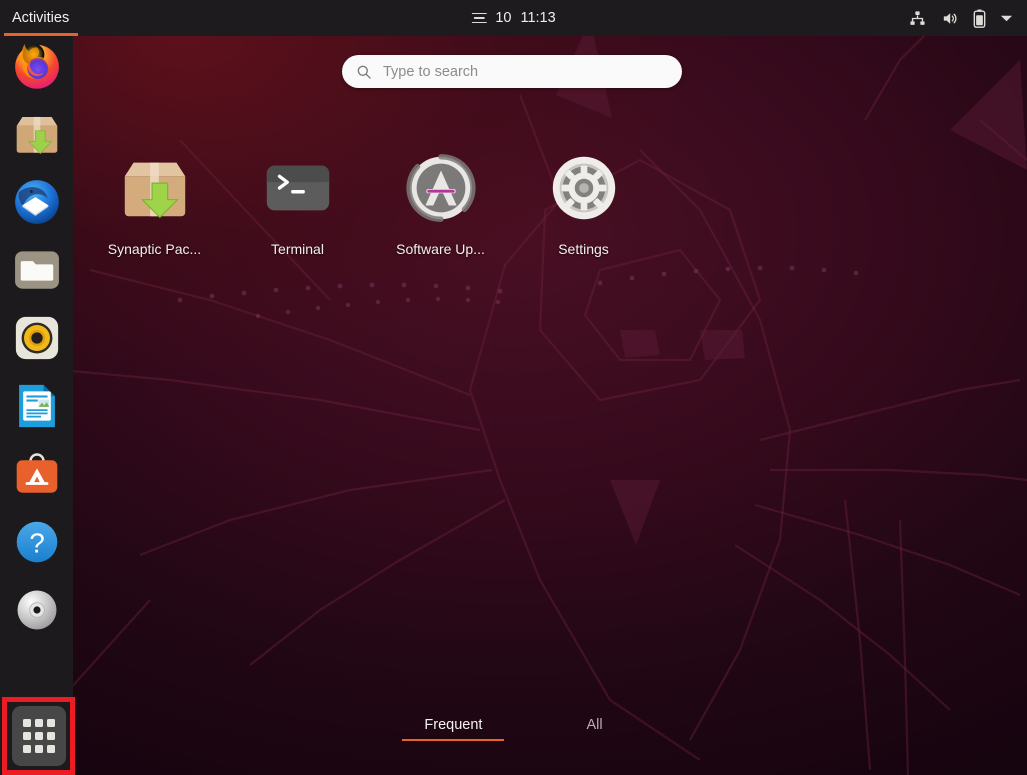 The height and width of the screenshot is (775, 1027). Describe the element at coordinates (1006, 18) in the screenshot. I see `chevron-down-icon` at that location.